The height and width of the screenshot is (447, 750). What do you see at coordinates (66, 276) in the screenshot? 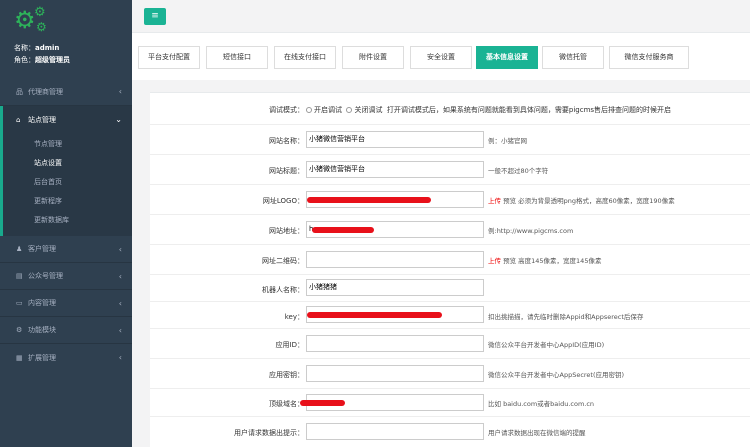
I see `sidebar-item-accounts: ▤ 公众号管理 ‹` at bounding box center [66, 276].